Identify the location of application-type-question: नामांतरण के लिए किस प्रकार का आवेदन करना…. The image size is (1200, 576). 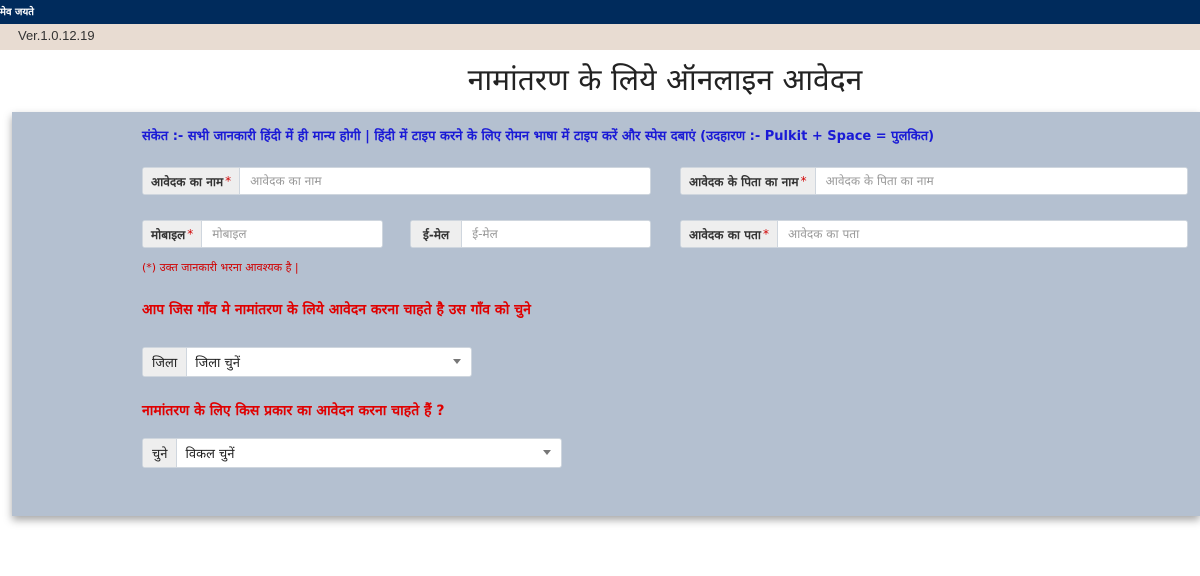
(293, 411).